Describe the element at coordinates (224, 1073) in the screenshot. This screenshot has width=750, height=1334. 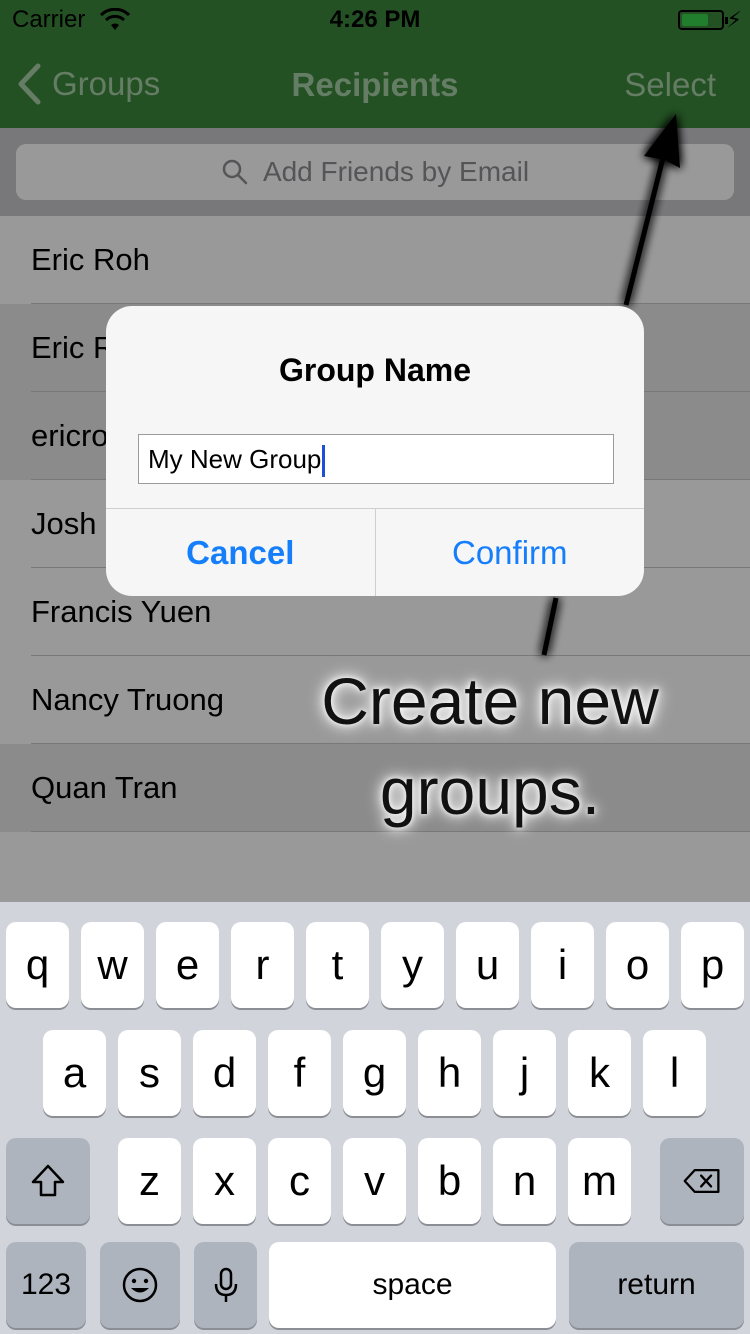
I see `key-d: d` at that location.